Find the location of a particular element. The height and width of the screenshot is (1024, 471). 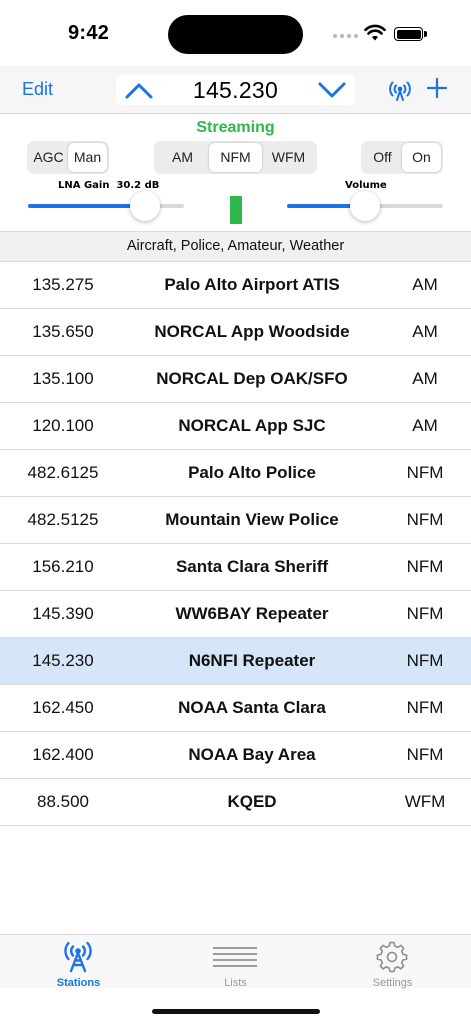

battery-cap is located at coordinates (425, 34).